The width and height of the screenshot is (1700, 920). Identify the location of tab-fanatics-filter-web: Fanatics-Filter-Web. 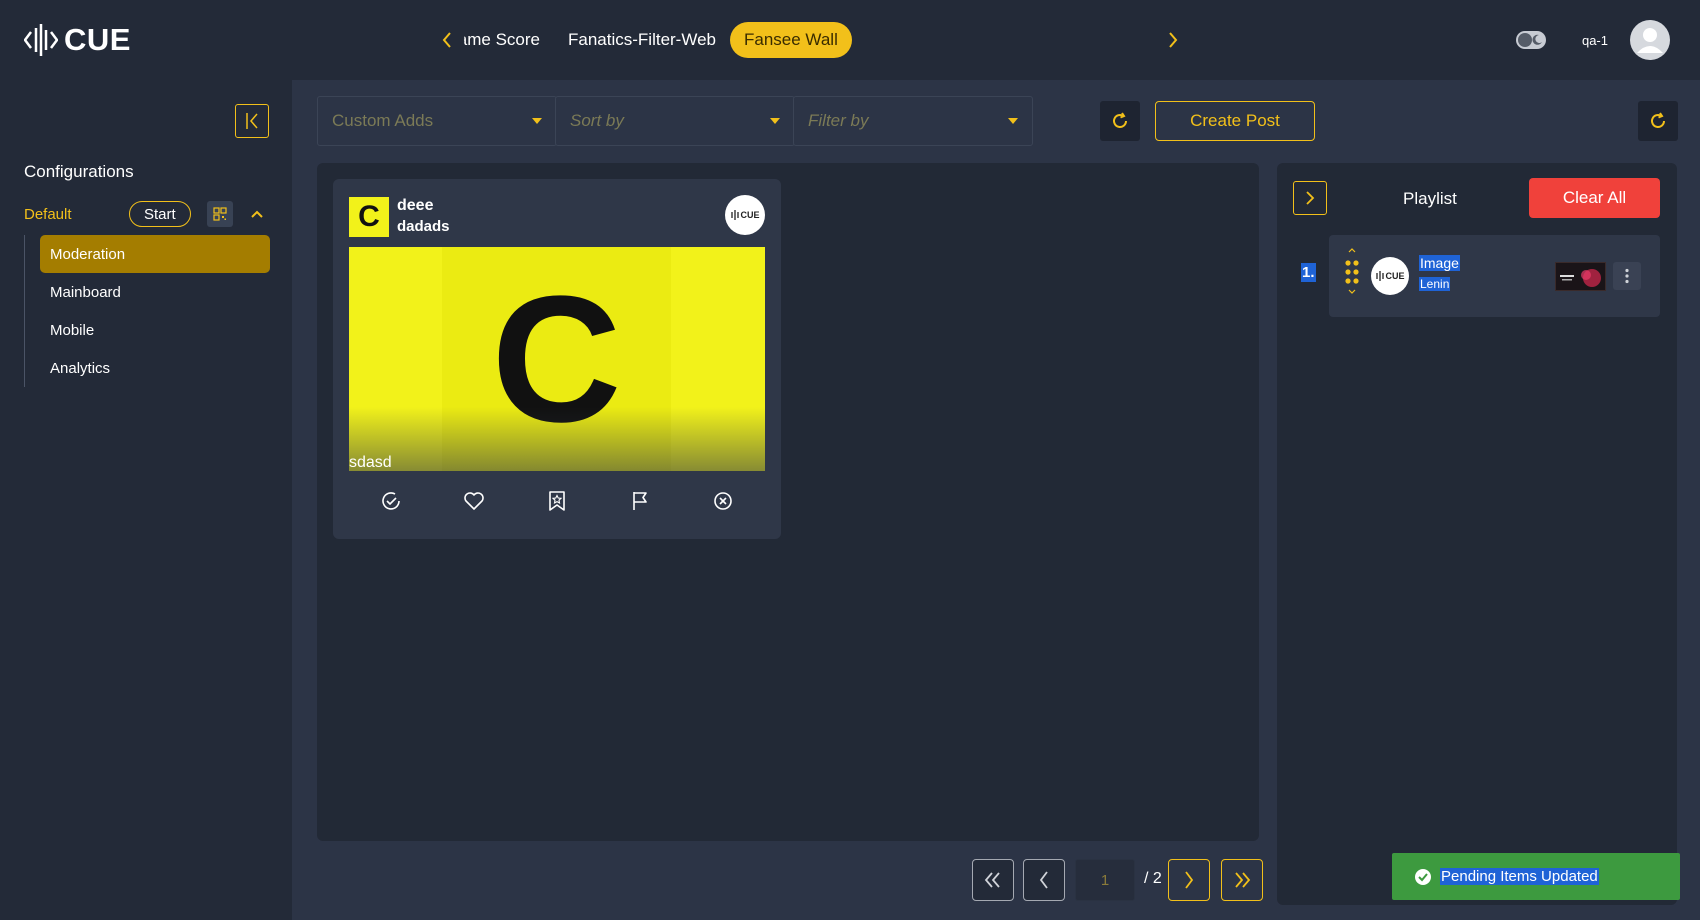
(642, 40).